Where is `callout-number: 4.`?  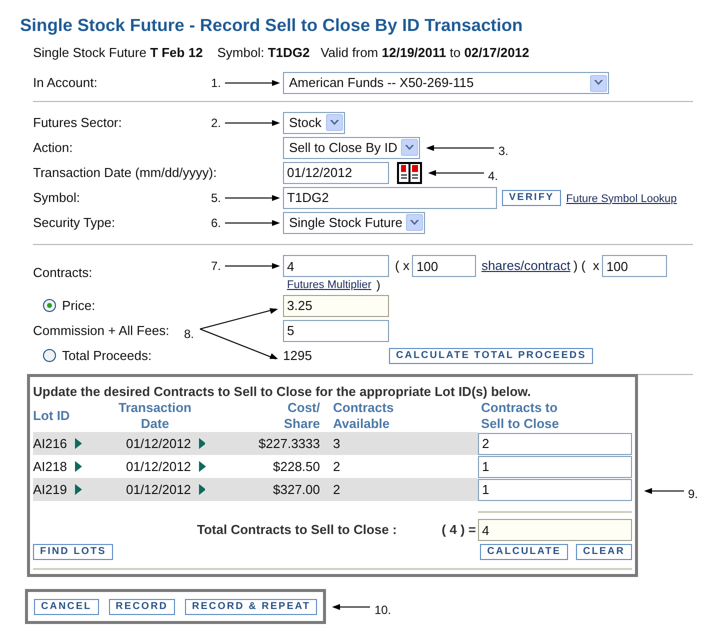 callout-number: 4. is located at coordinates (493, 176).